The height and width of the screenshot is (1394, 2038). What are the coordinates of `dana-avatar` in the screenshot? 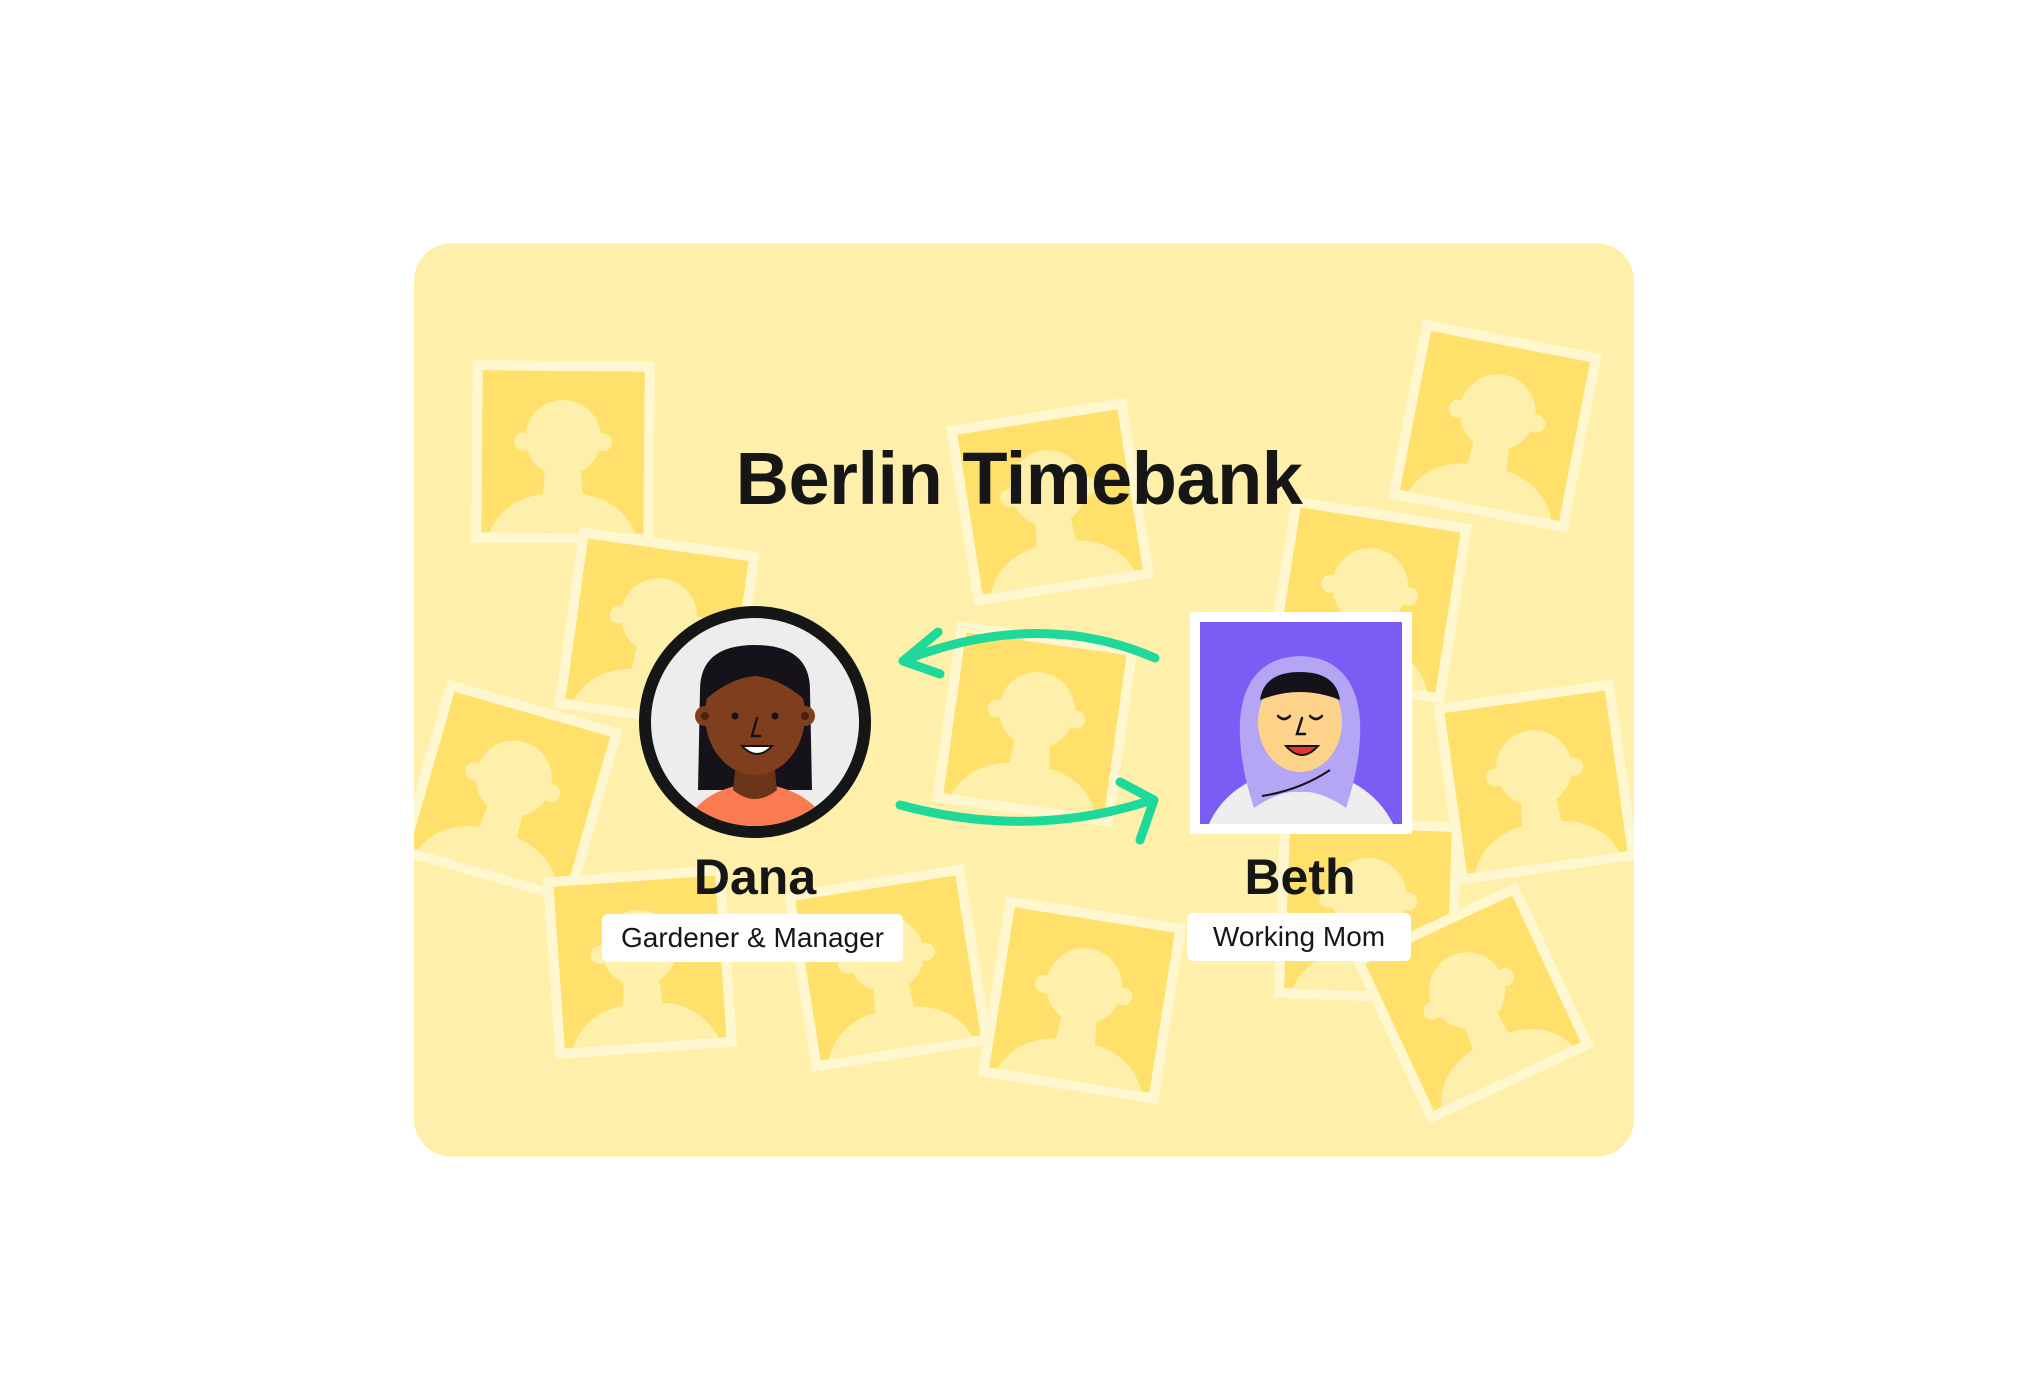 It's located at (755, 722).